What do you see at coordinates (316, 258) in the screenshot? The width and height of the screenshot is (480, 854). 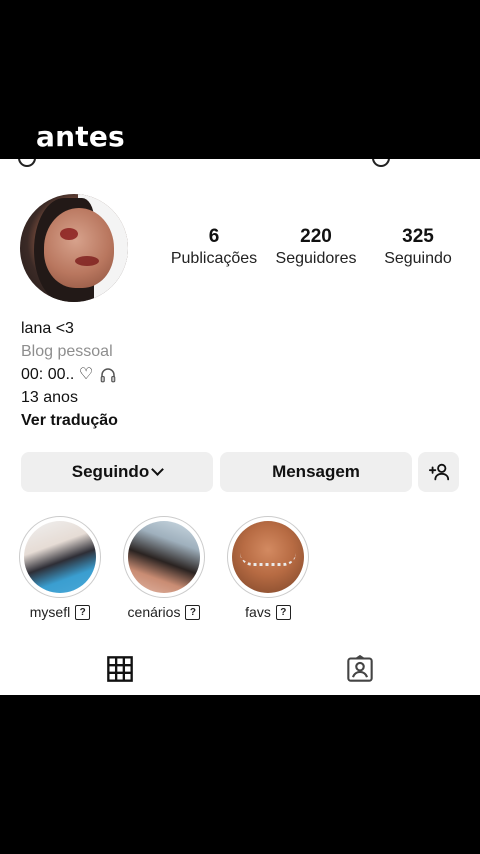 I see `followers-label: Seguidores` at bounding box center [316, 258].